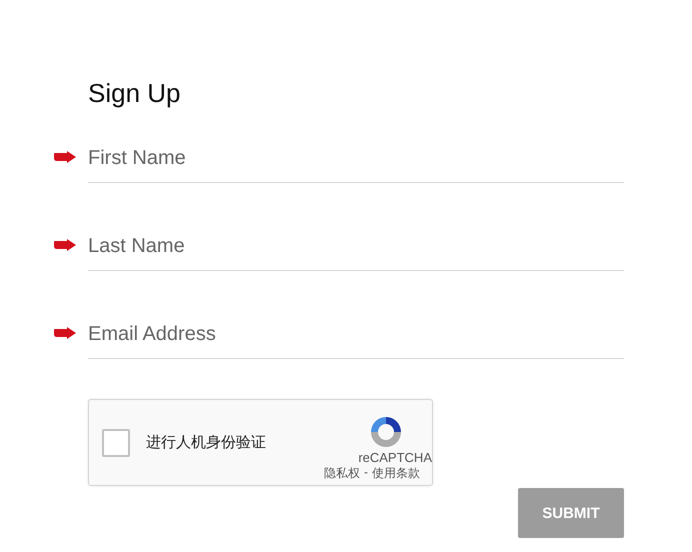  What do you see at coordinates (116, 442) in the screenshot?
I see `checkbox` at bounding box center [116, 442].